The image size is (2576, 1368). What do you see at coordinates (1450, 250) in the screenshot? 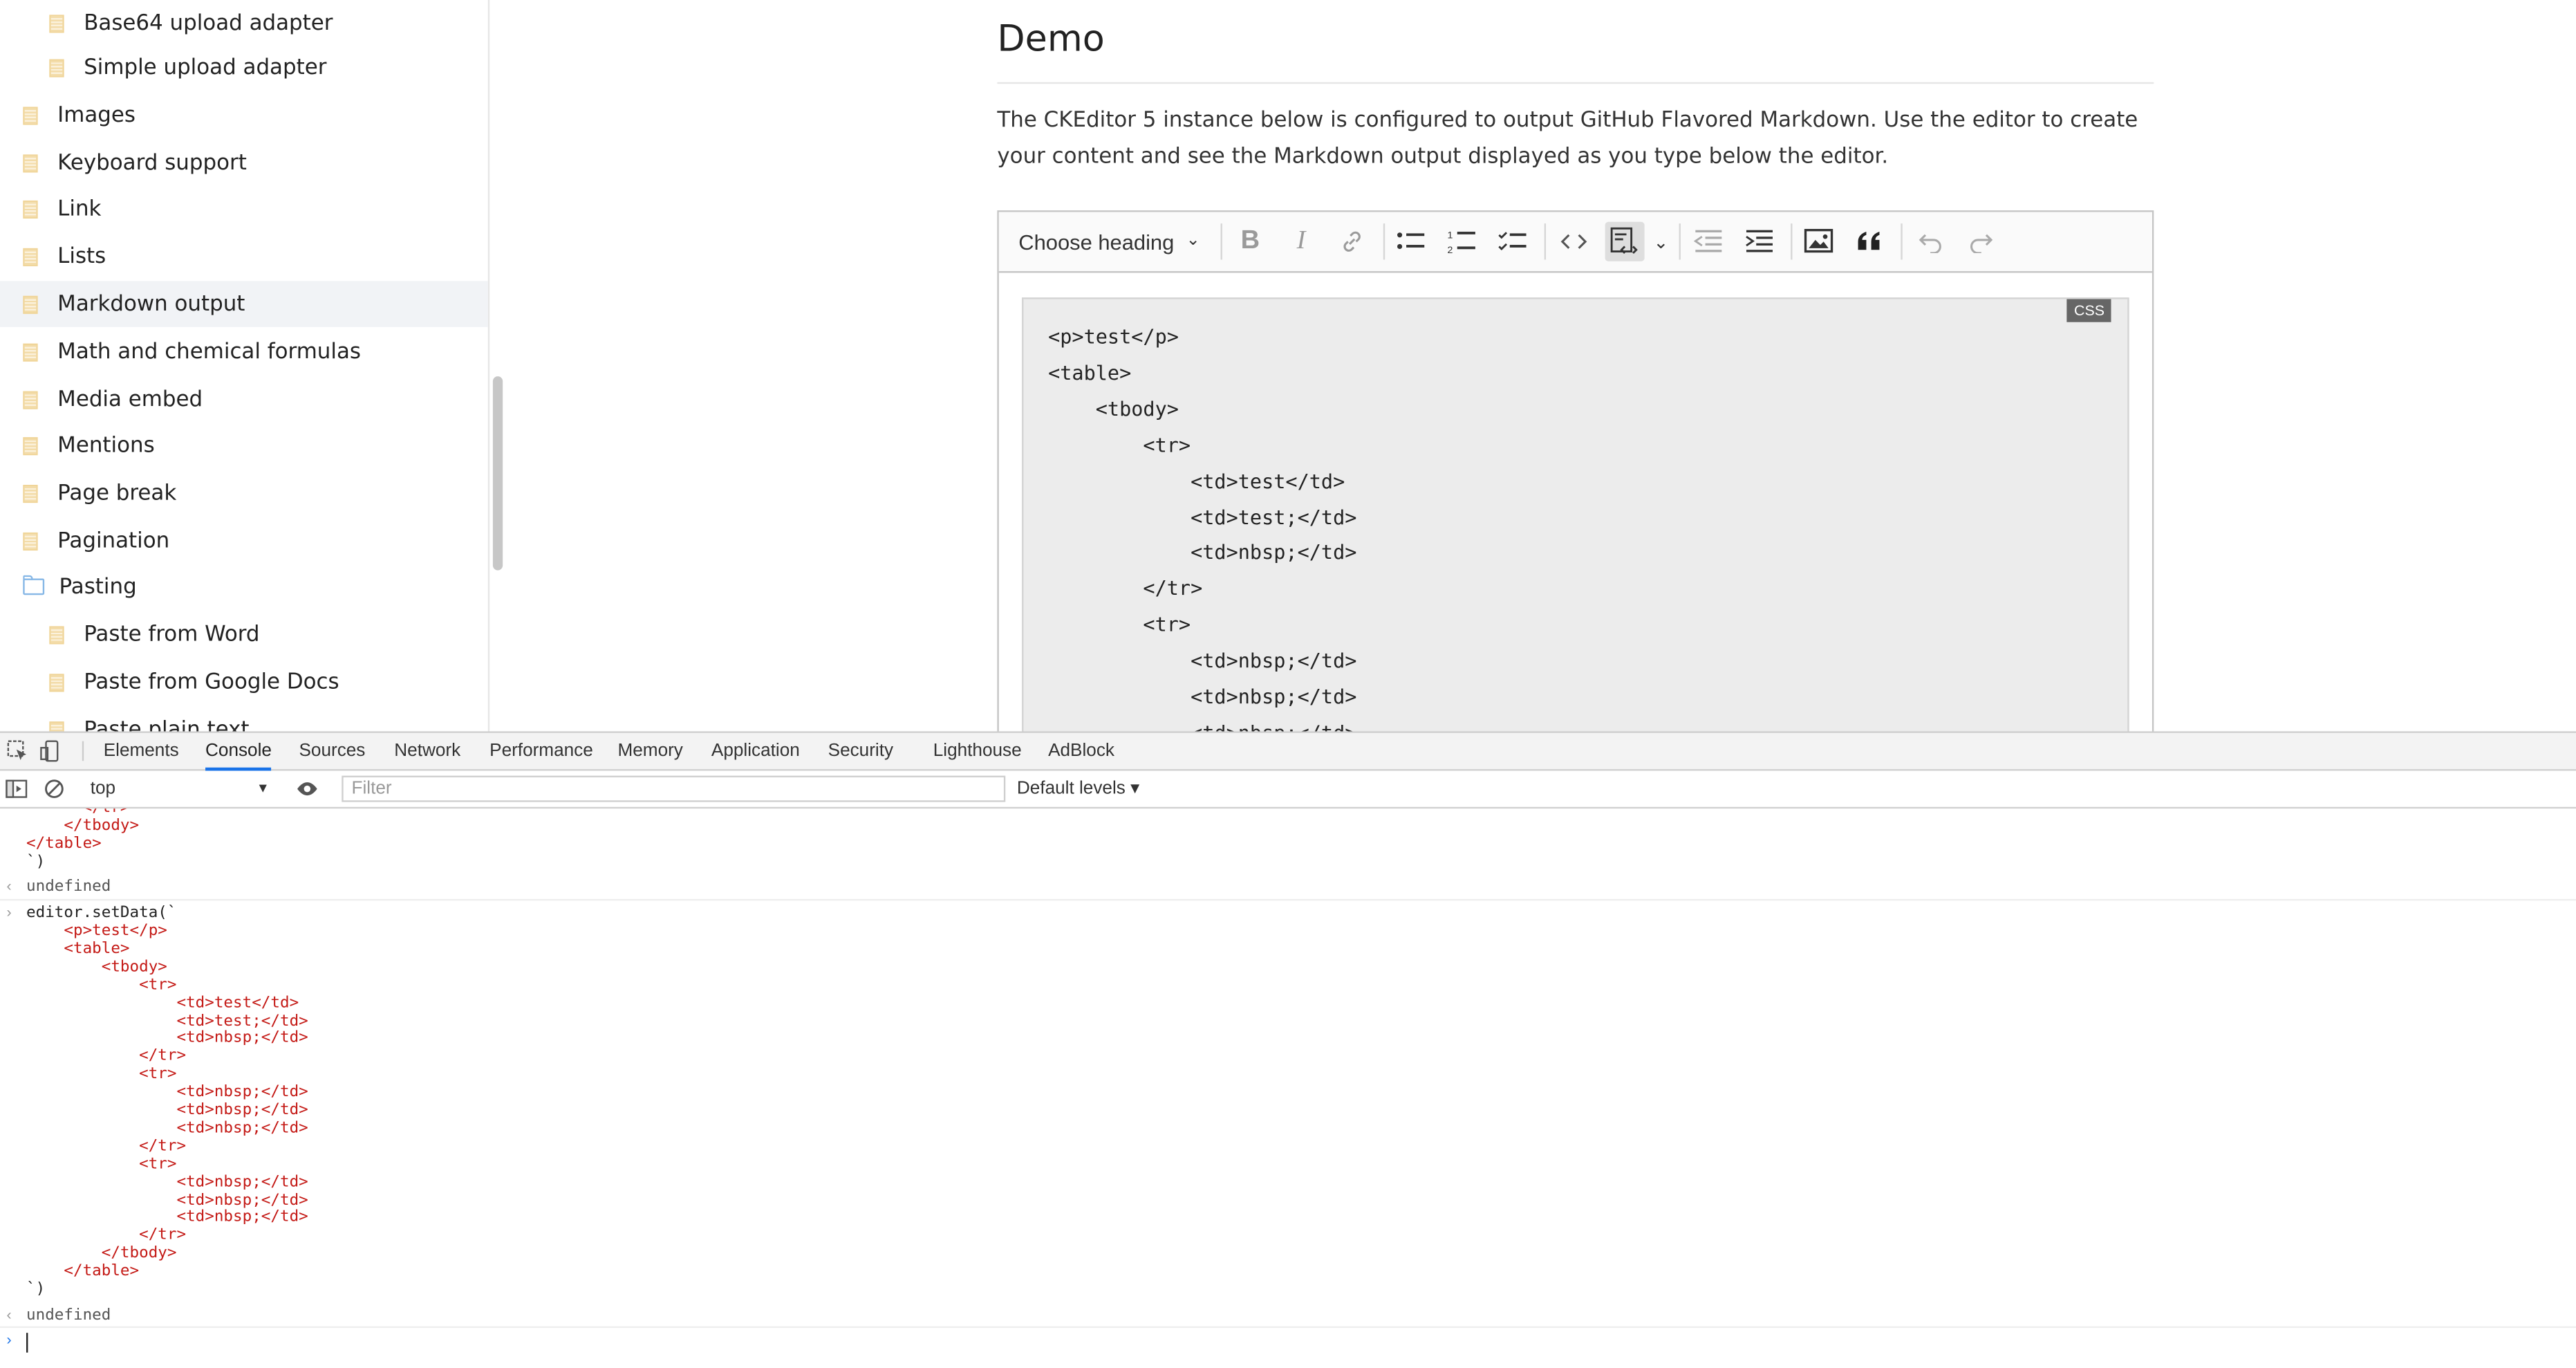
I see `svg-text: 2` at bounding box center [1450, 250].